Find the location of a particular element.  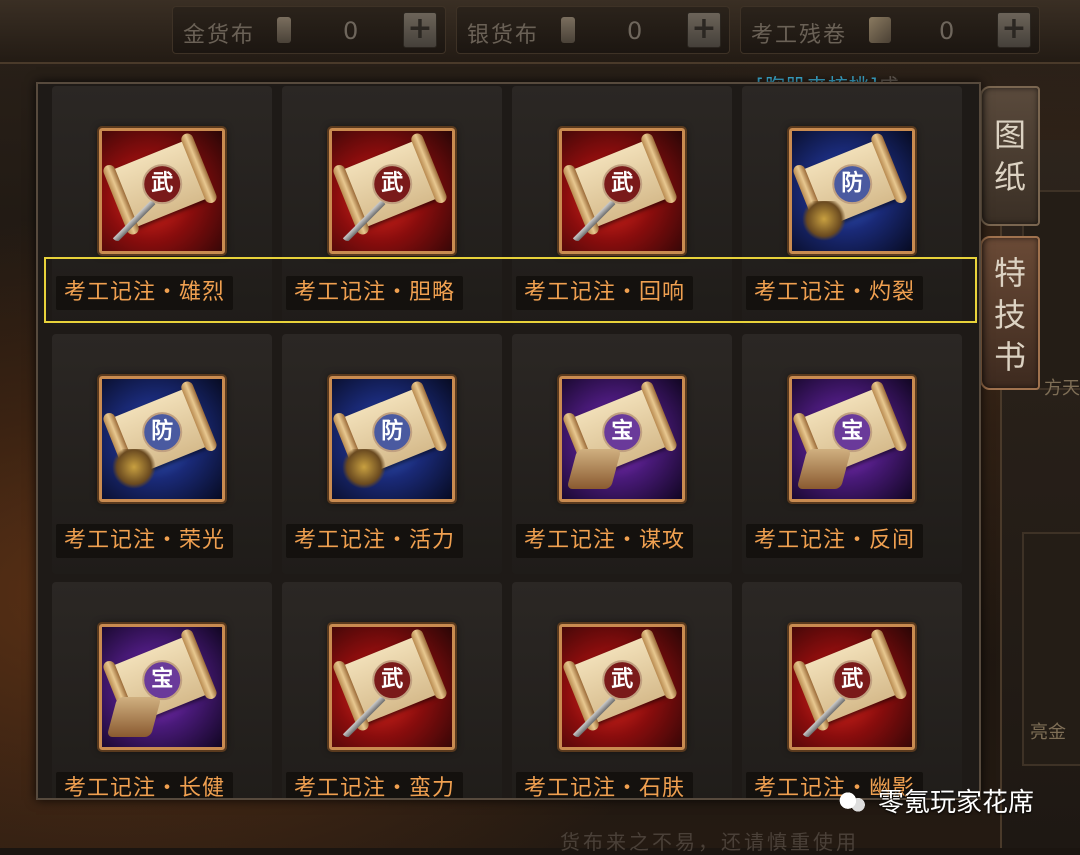

skill-book-name: 考工记注・长健 is located at coordinates (145, 785).